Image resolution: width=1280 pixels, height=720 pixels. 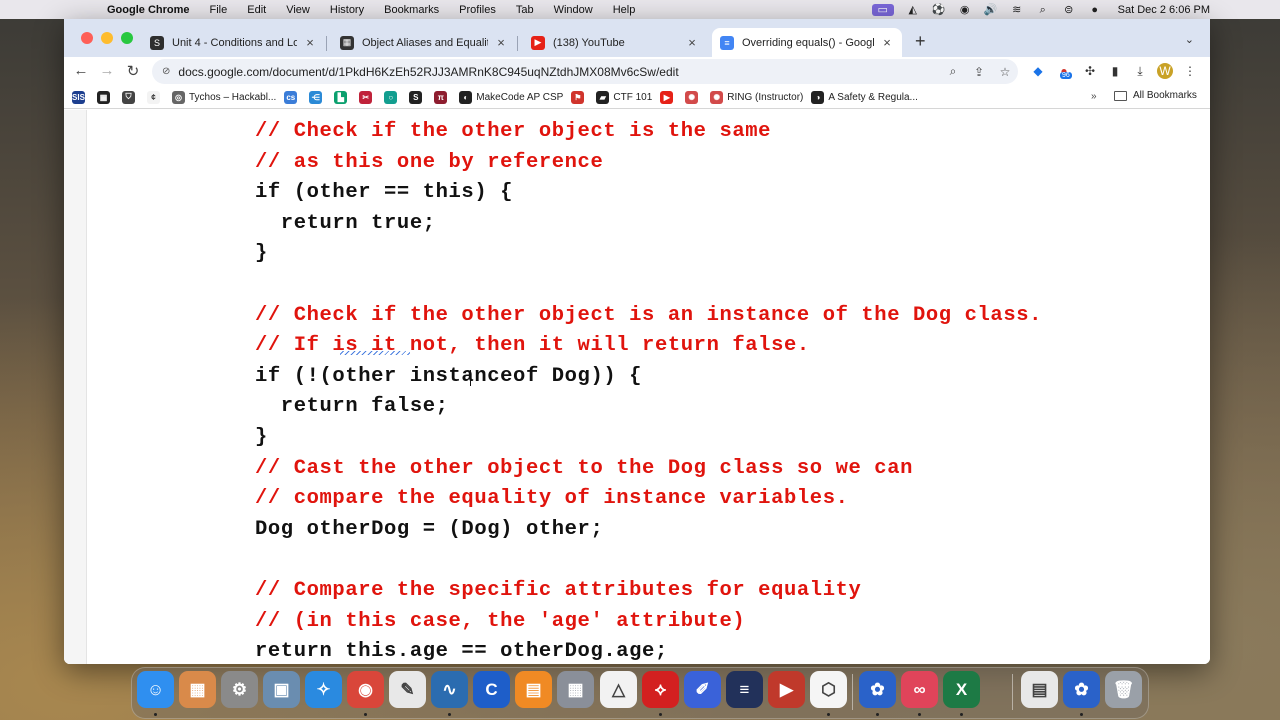 What do you see at coordinates (965, 10) in the screenshot?
I see `eye-icon: ◉` at bounding box center [965, 10].